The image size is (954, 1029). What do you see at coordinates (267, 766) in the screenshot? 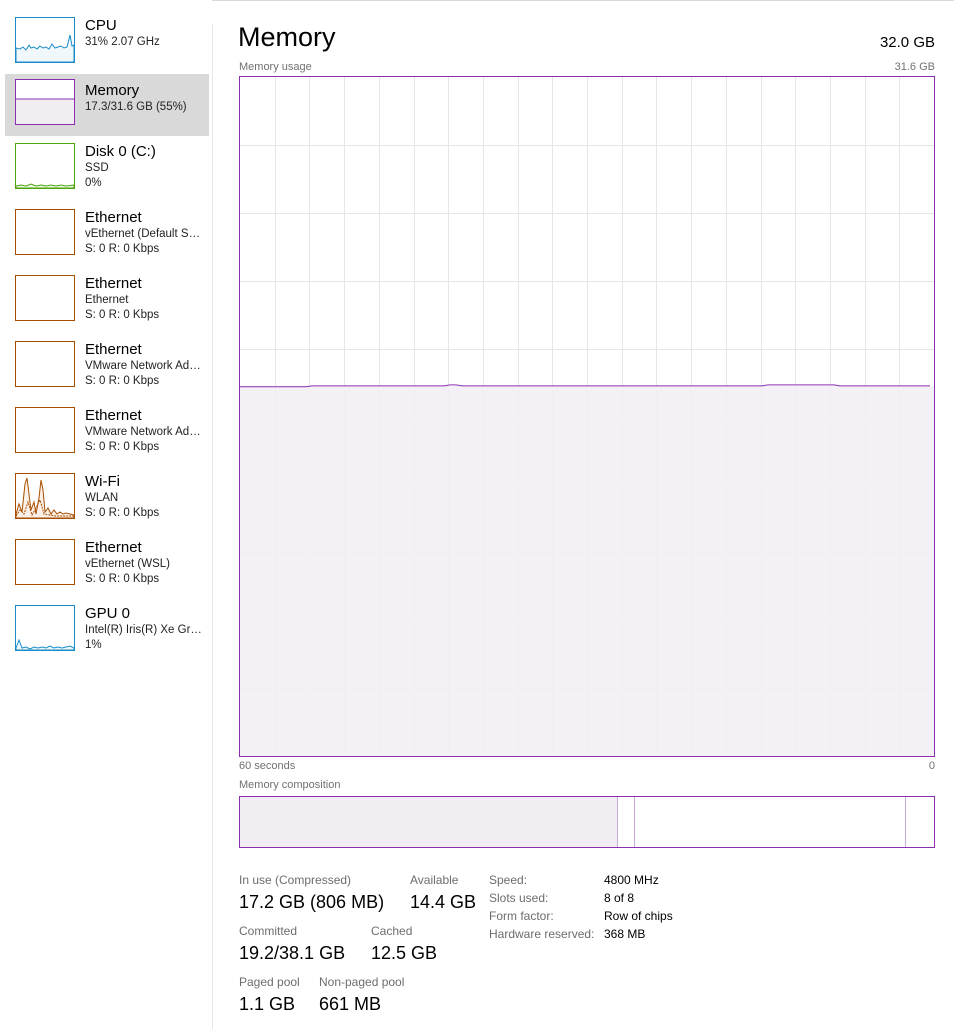
I see `time-span-label: 60 seconds` at bounding box center [267, 766].